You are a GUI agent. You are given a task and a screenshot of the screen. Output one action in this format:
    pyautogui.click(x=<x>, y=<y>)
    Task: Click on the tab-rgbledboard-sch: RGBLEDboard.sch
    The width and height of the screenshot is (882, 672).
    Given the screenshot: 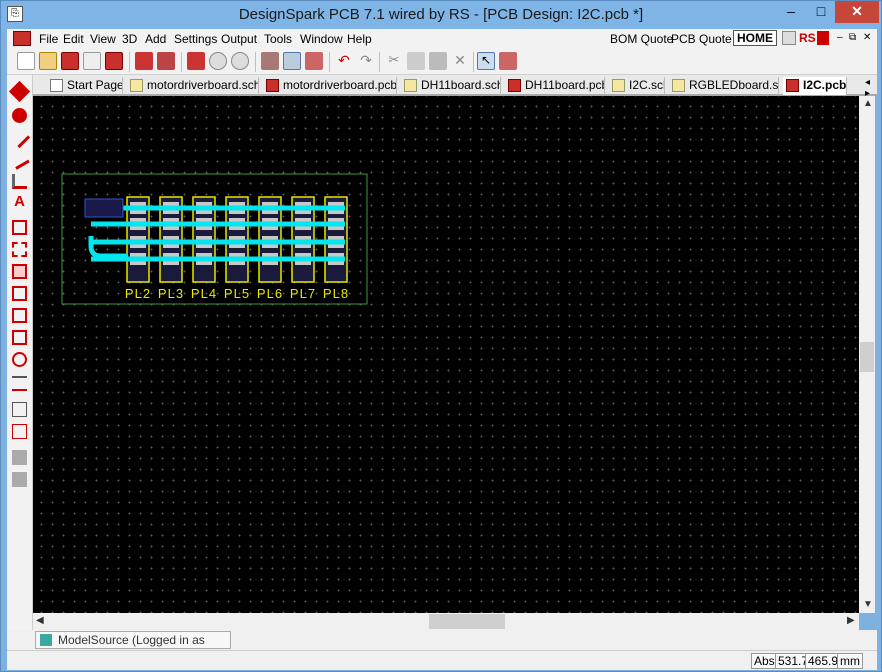 What is the action you would take?
    pyautogui.click(x=724, y=86)
    